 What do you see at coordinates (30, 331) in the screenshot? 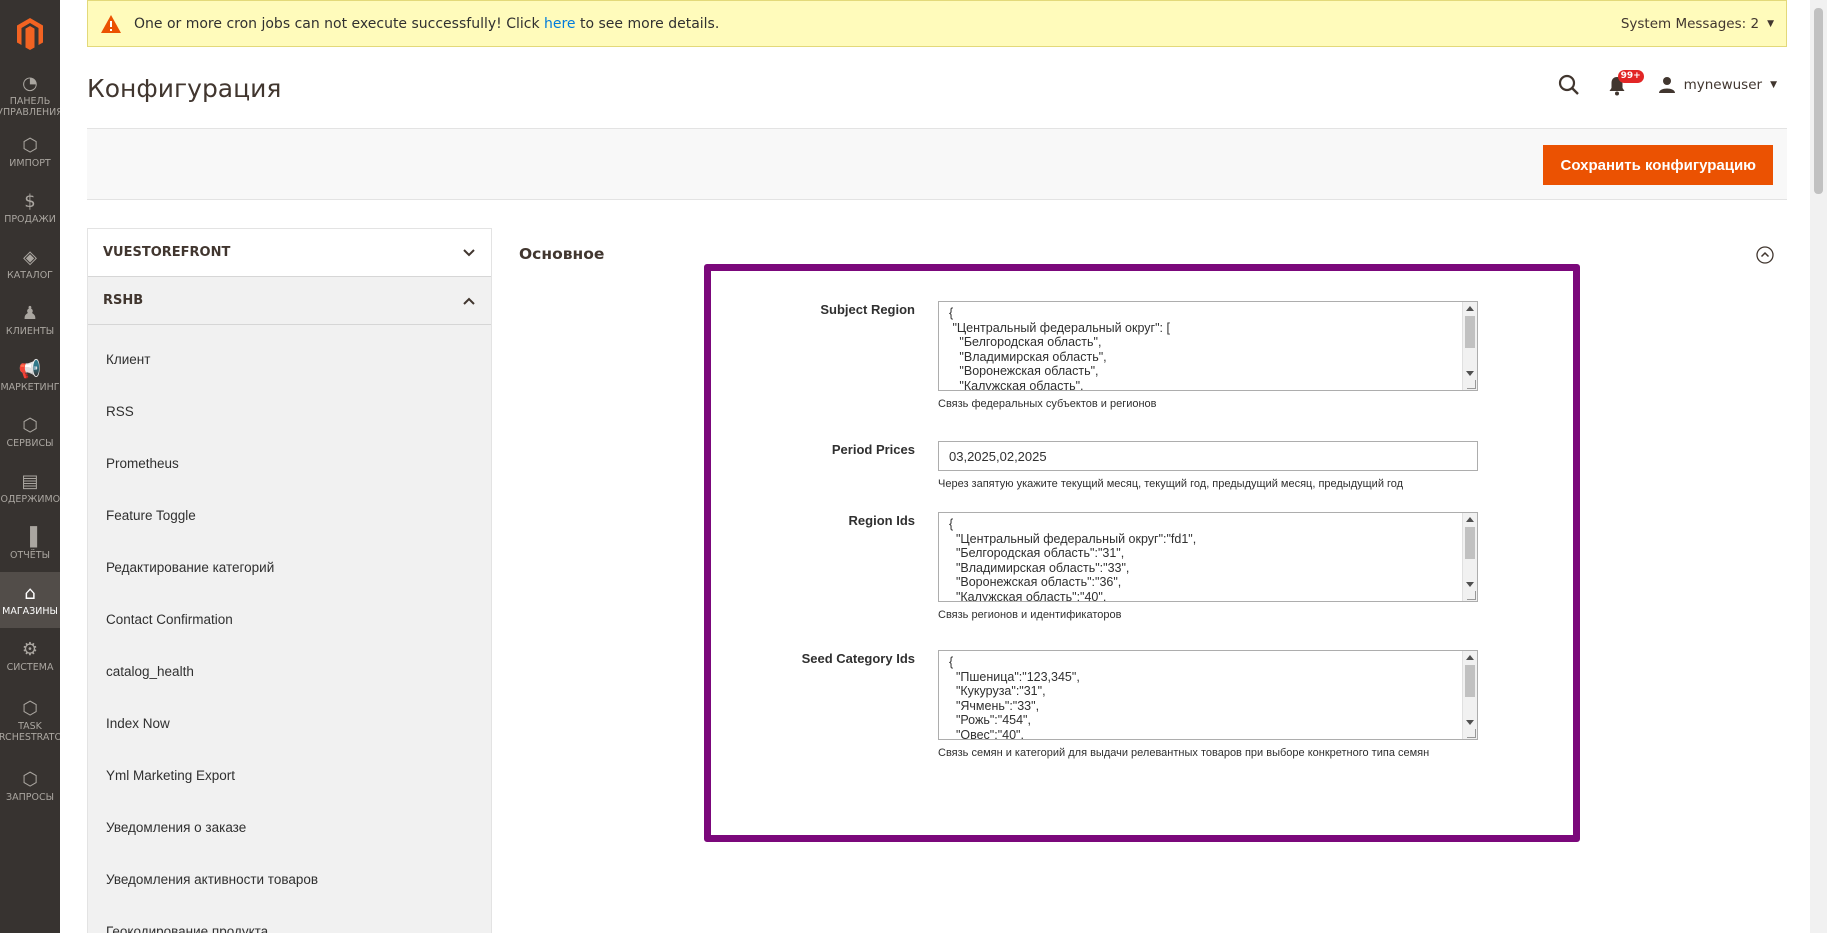
I see `nav-item-label: КЛИЕНТЫ` at bounding box center [30, 331].